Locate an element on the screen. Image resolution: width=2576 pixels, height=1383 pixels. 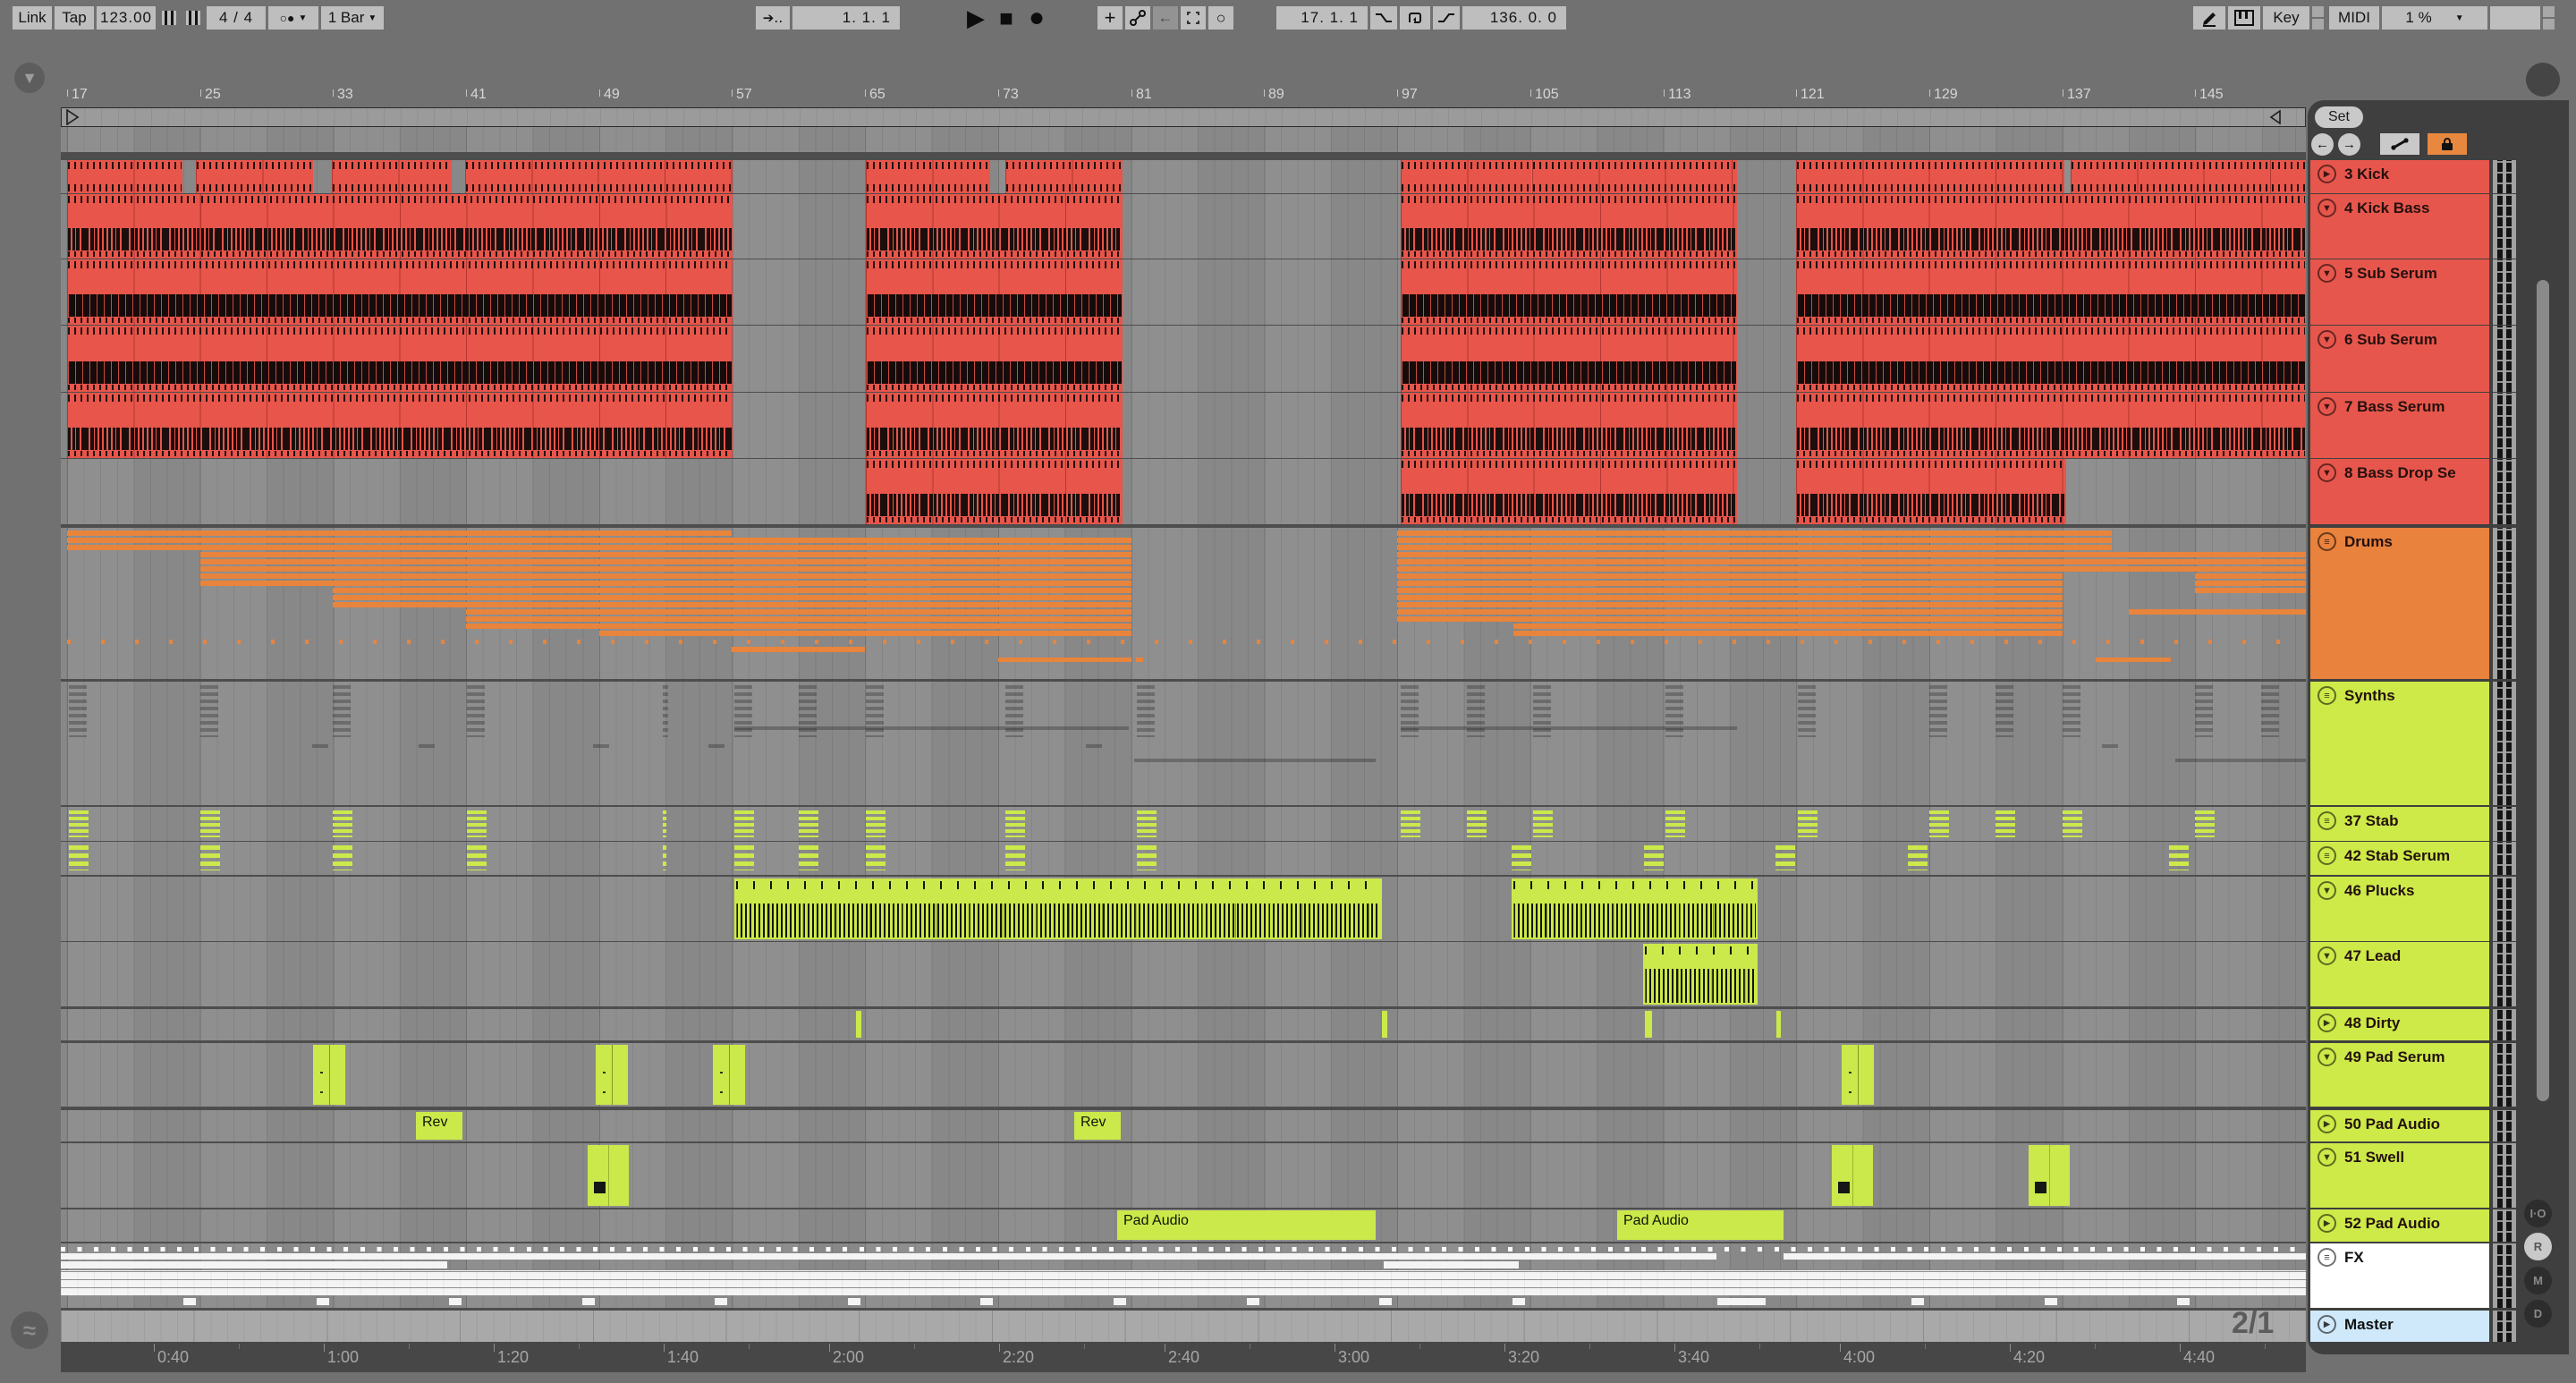
back-locator-button: ← is located at coordinates (2322, 145).